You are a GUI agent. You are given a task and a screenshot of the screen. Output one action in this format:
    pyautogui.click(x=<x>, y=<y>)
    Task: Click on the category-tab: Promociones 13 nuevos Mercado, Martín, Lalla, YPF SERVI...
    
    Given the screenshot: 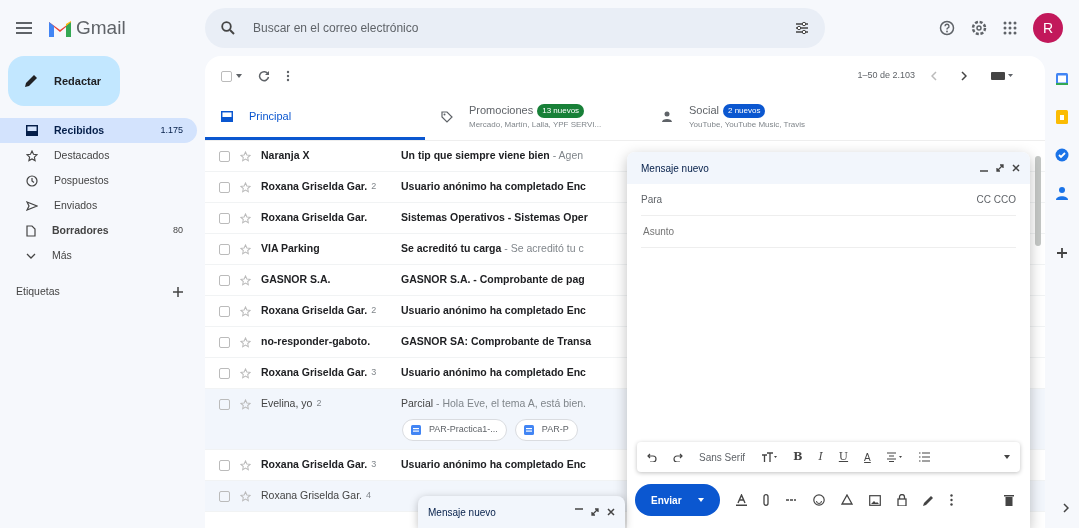 What is the action you would take?
    pyautogui.click(x=535, y=118)
    